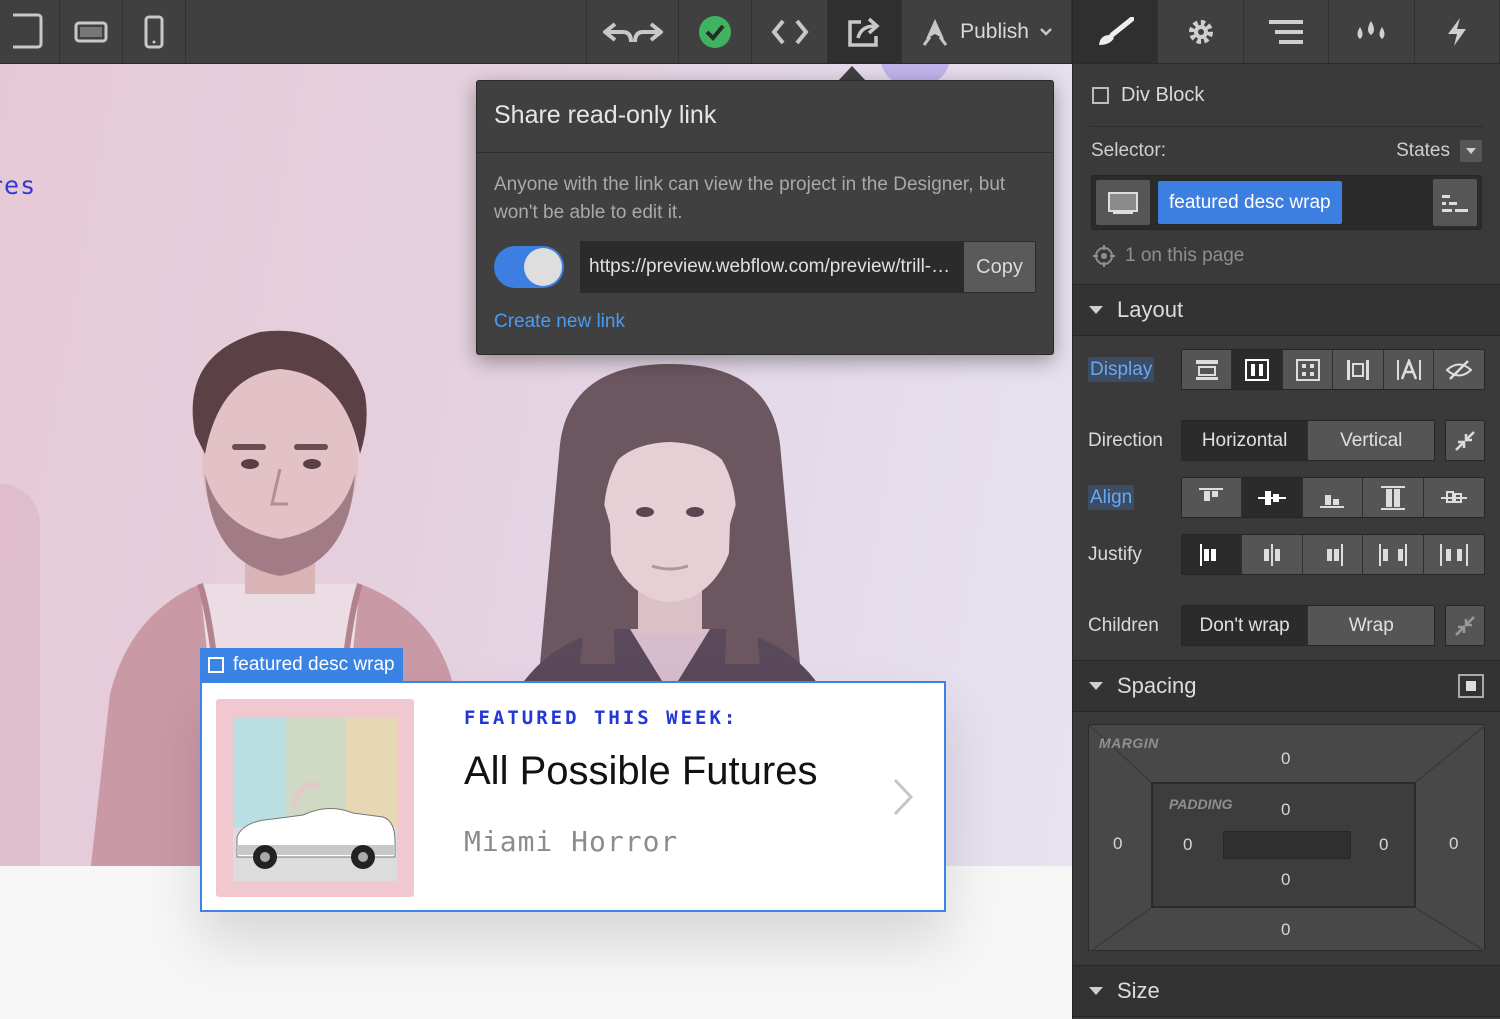  I want to click on display-grid-button, so click(1308, 369).